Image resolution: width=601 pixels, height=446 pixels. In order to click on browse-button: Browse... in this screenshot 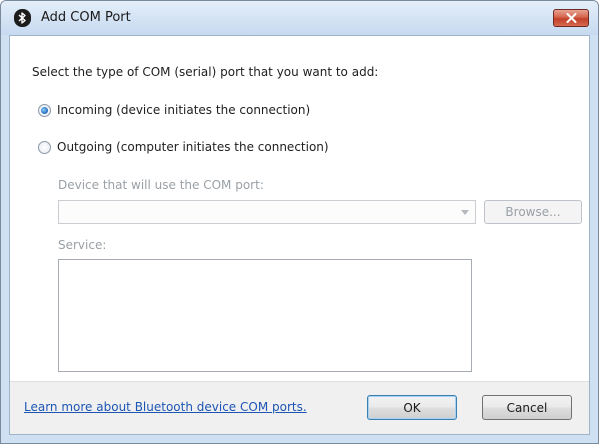, I will do `click(533, 212)`.